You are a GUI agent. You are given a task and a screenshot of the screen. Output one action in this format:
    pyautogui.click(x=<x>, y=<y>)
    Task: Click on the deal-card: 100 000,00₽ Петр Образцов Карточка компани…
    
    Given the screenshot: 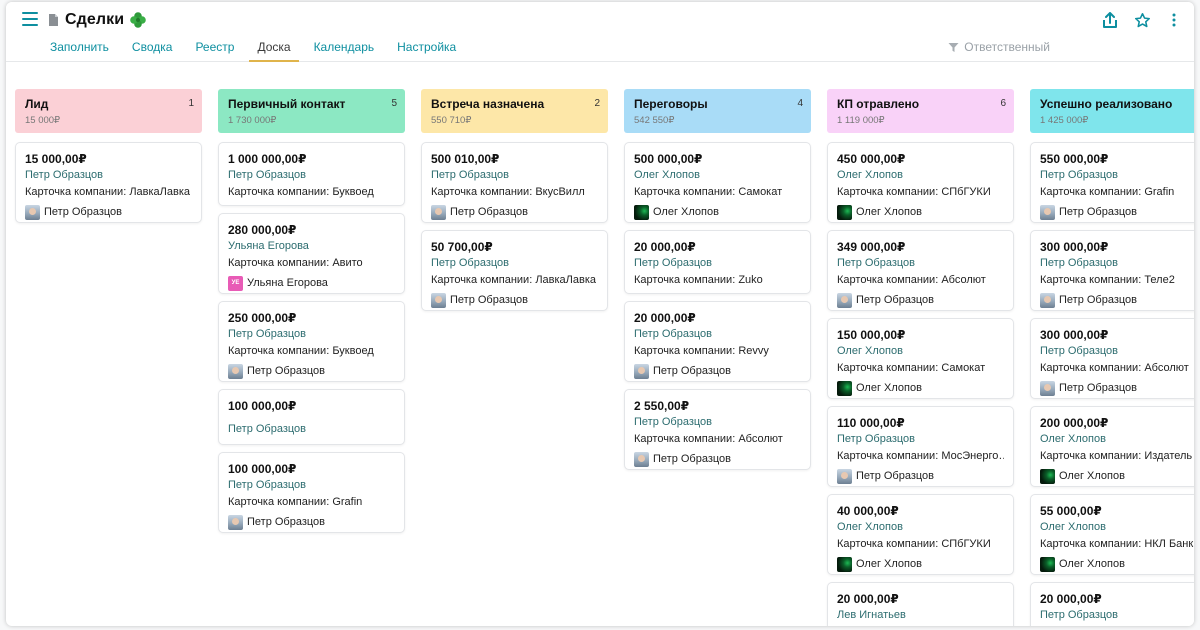 What is the action you would take?
    pyautogui.click(x=311, y=492)
    